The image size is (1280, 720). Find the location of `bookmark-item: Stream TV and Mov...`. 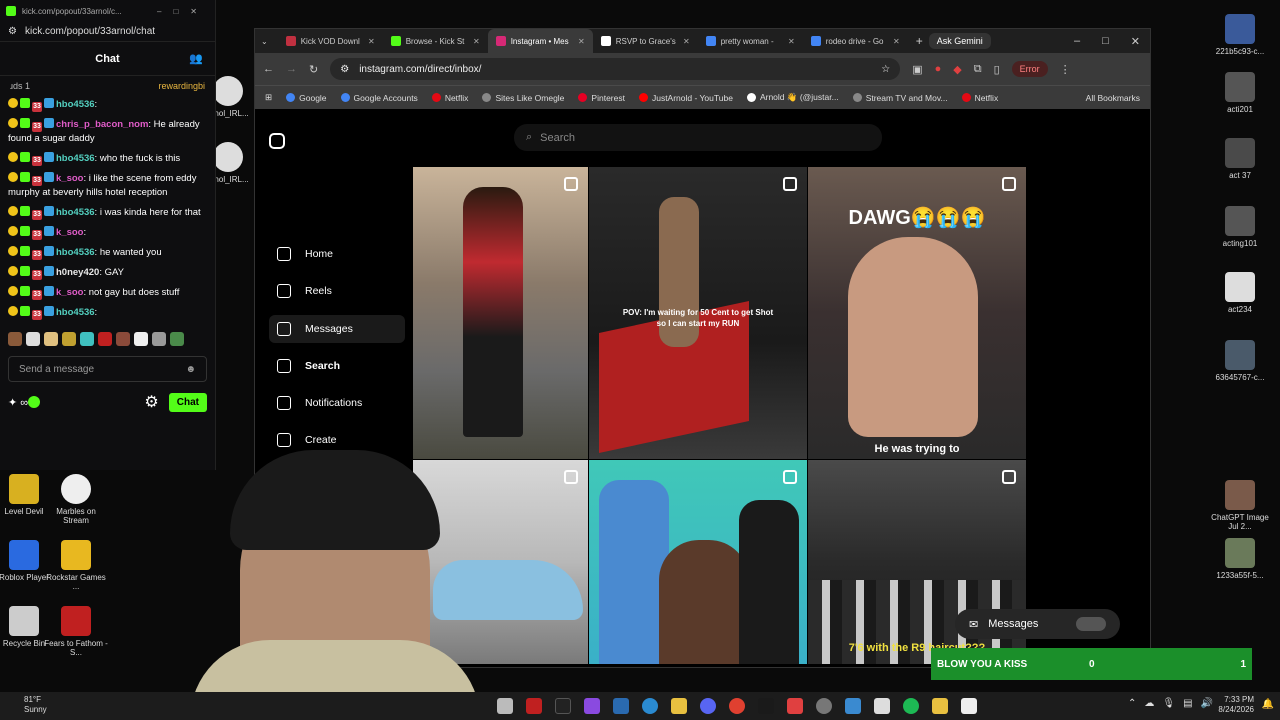

bookmark-item: Stream TV and Mov... is located at coordinates (900, 98).